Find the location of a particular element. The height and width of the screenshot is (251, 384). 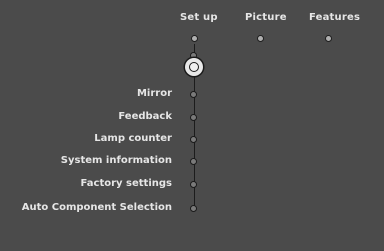

menu-item-mirror-label: Mirror is located at coordinates (154, 93).